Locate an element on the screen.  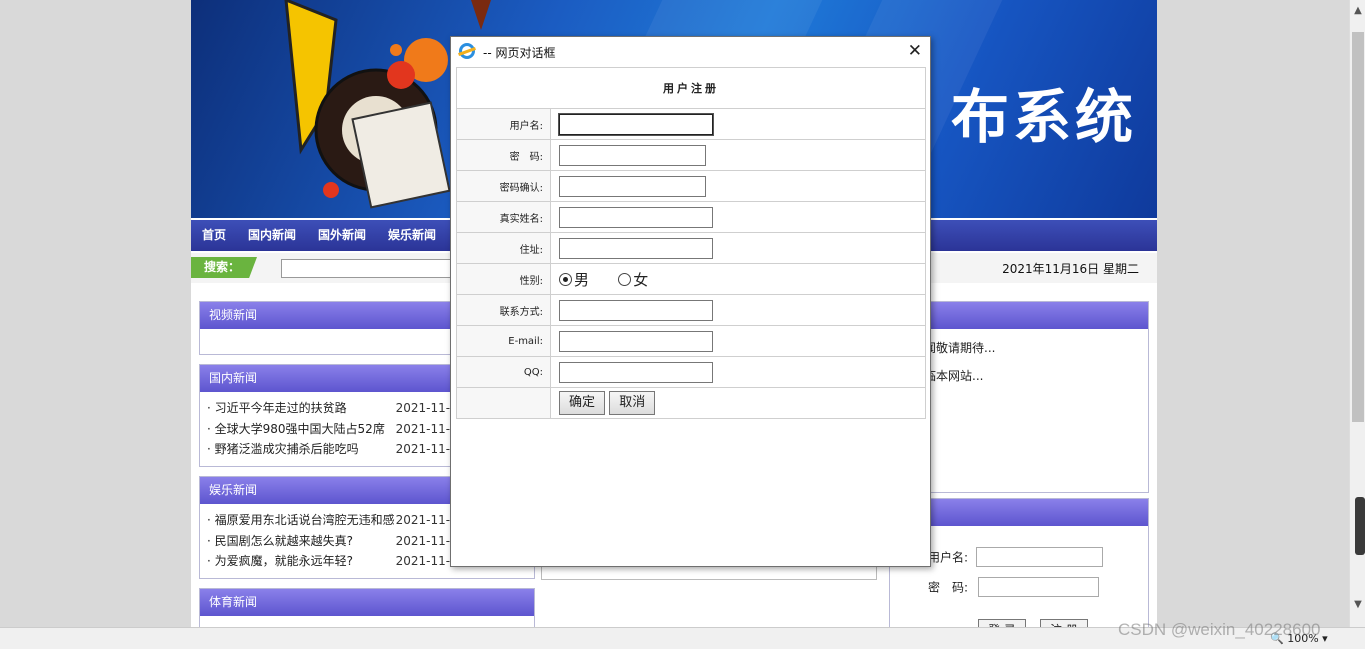
realname-field is located at coordinates (636, 217).